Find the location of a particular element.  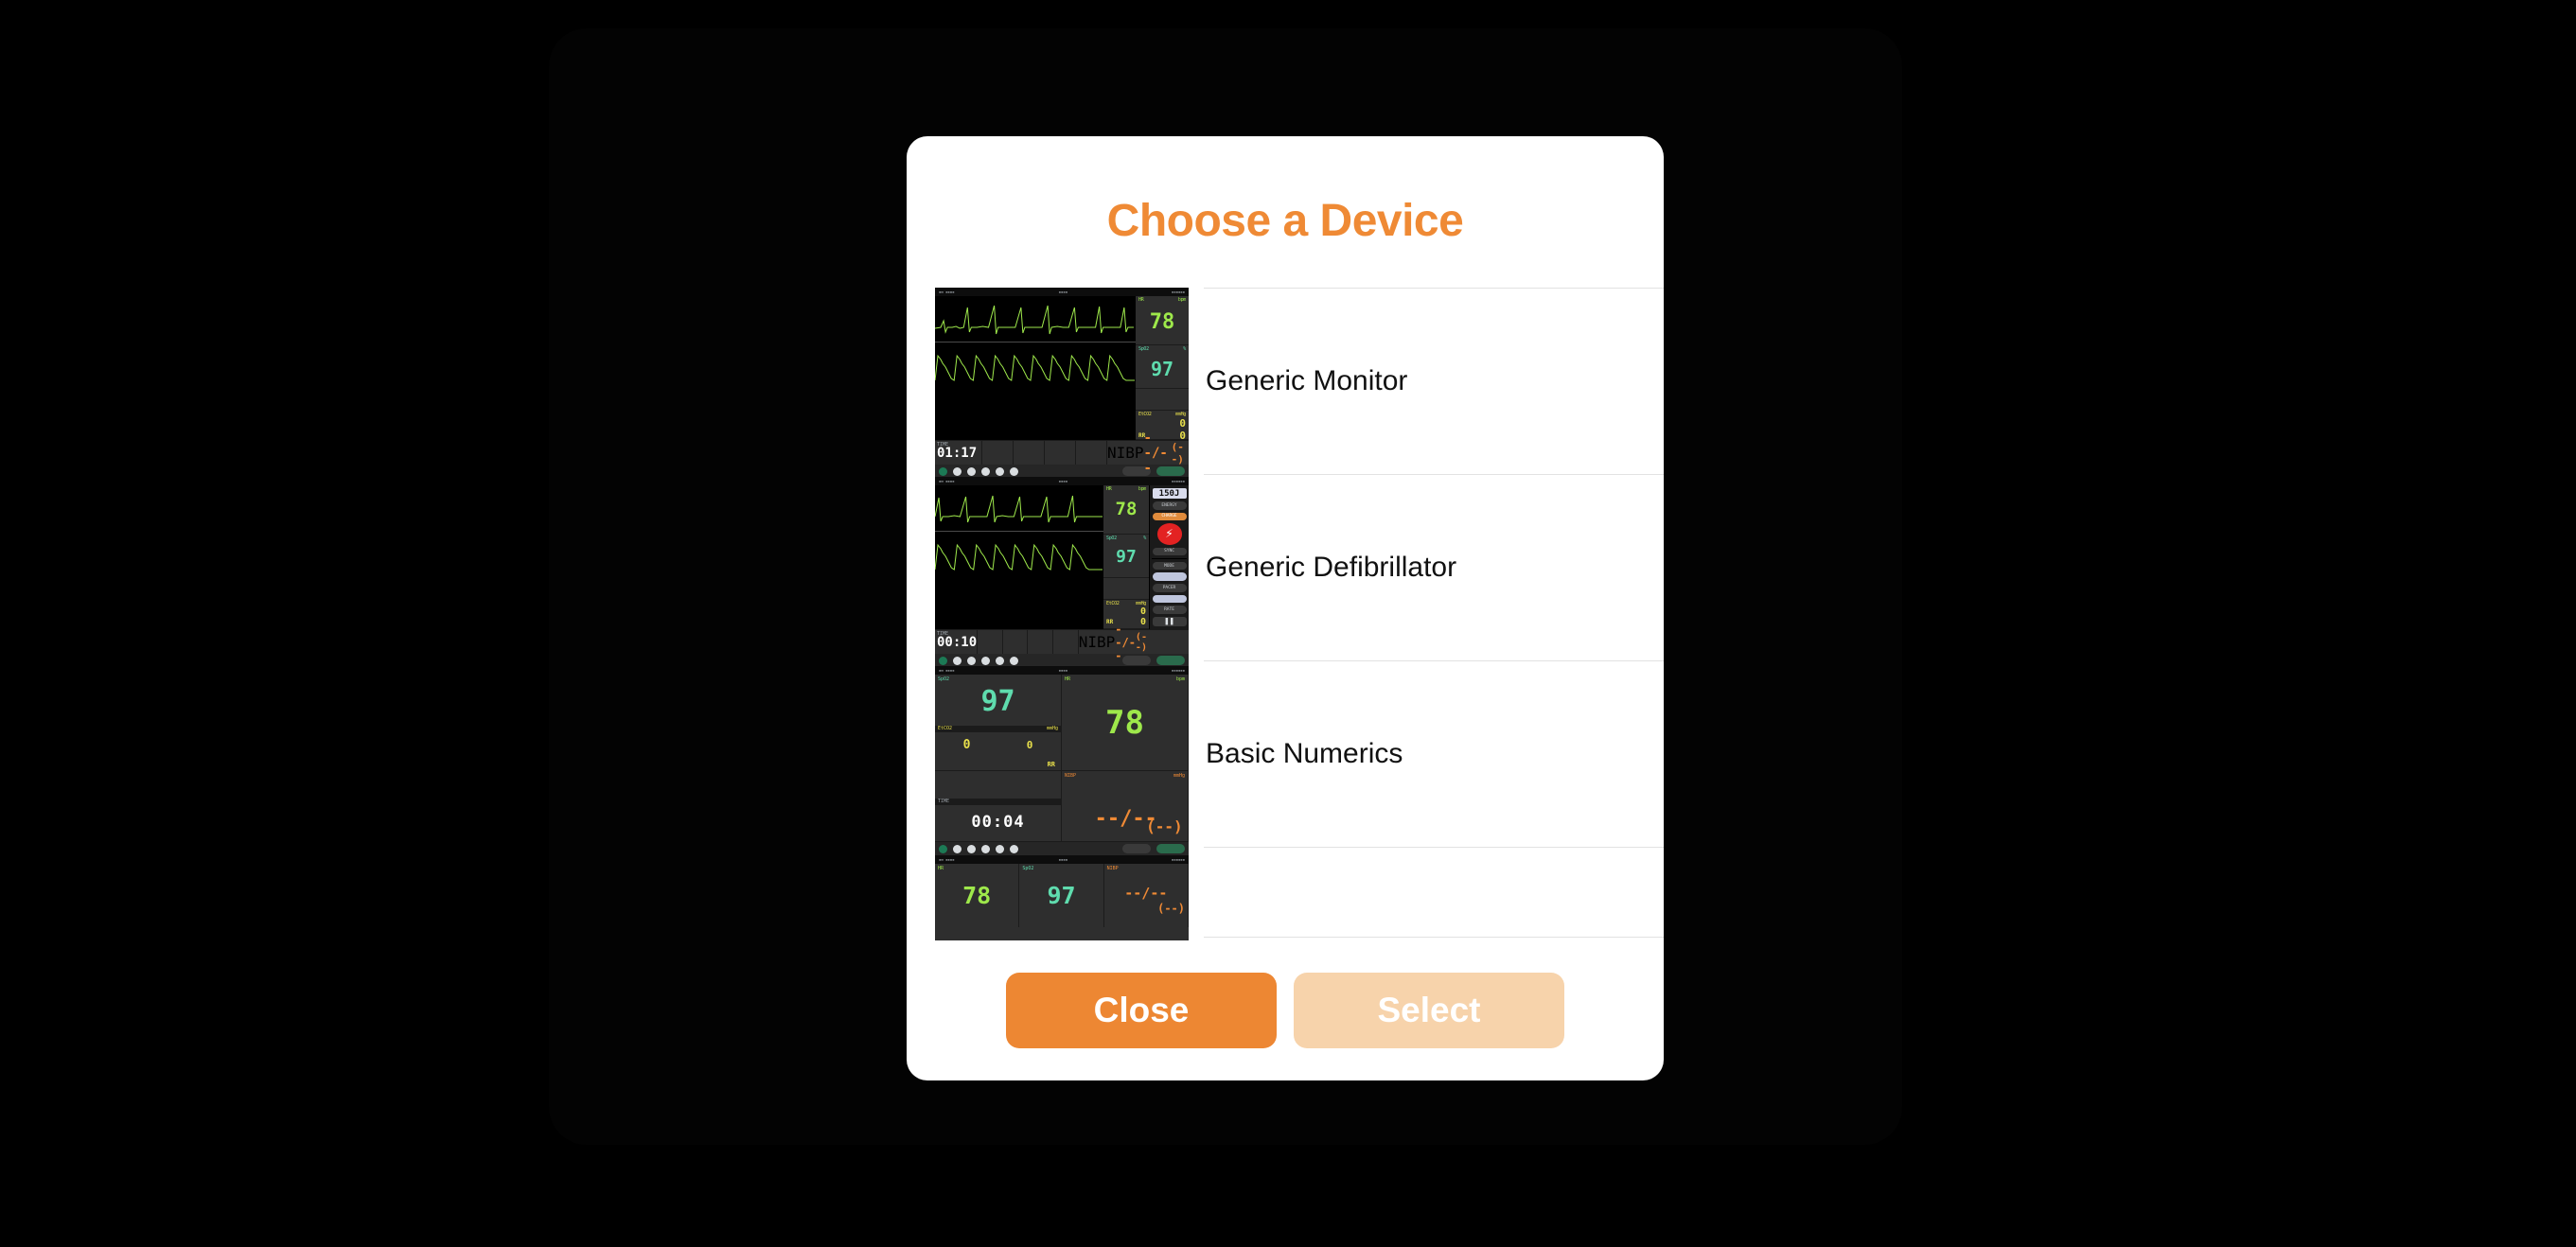

numeric-spo2: SpO2% 97 is located at coordinates (1162, 367).